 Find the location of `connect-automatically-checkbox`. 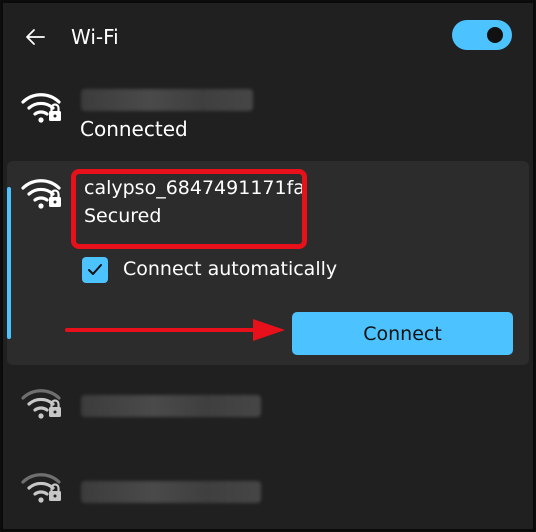

connect-automatically-checkbox is located at coordinates (95, 270).